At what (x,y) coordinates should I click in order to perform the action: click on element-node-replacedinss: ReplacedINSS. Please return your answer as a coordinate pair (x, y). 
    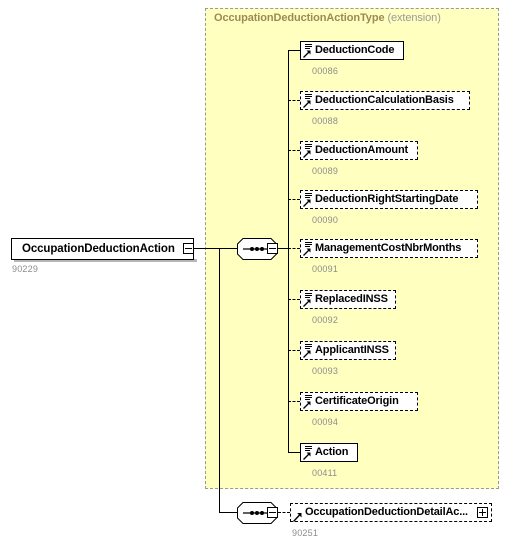
    Looking at the image, I should click on (349, 300).